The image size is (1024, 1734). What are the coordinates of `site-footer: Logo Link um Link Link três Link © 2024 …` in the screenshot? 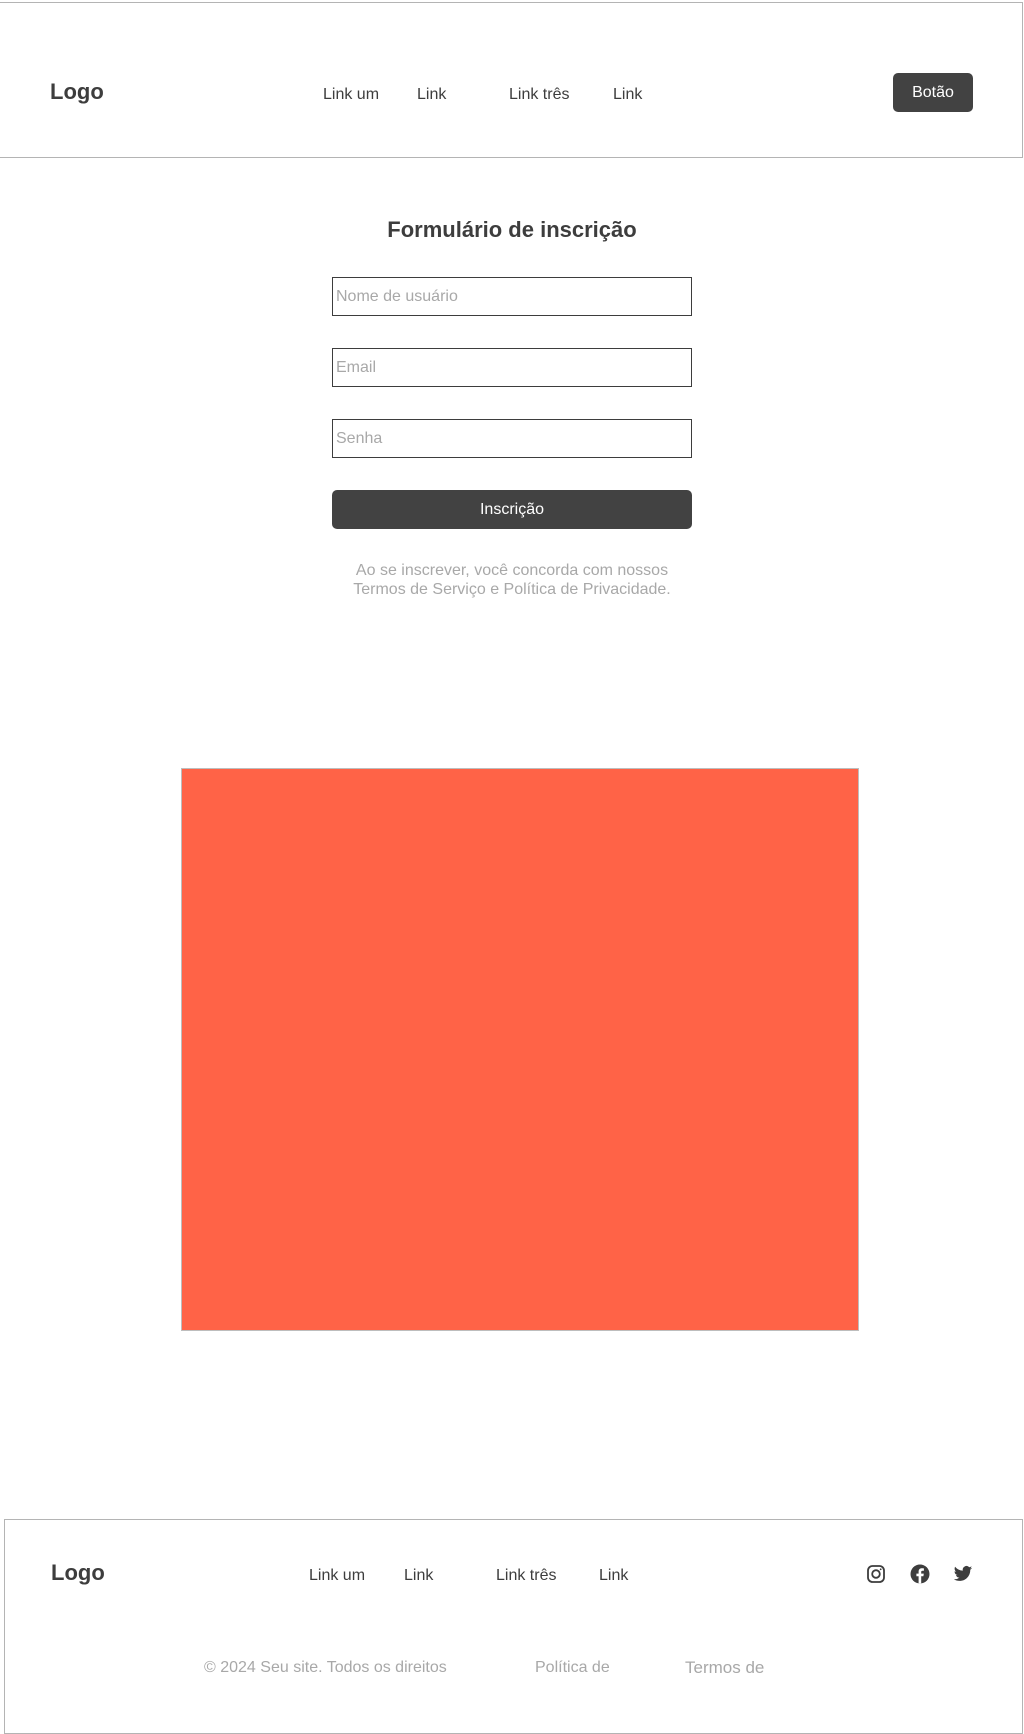 It's located at (513, 1626).